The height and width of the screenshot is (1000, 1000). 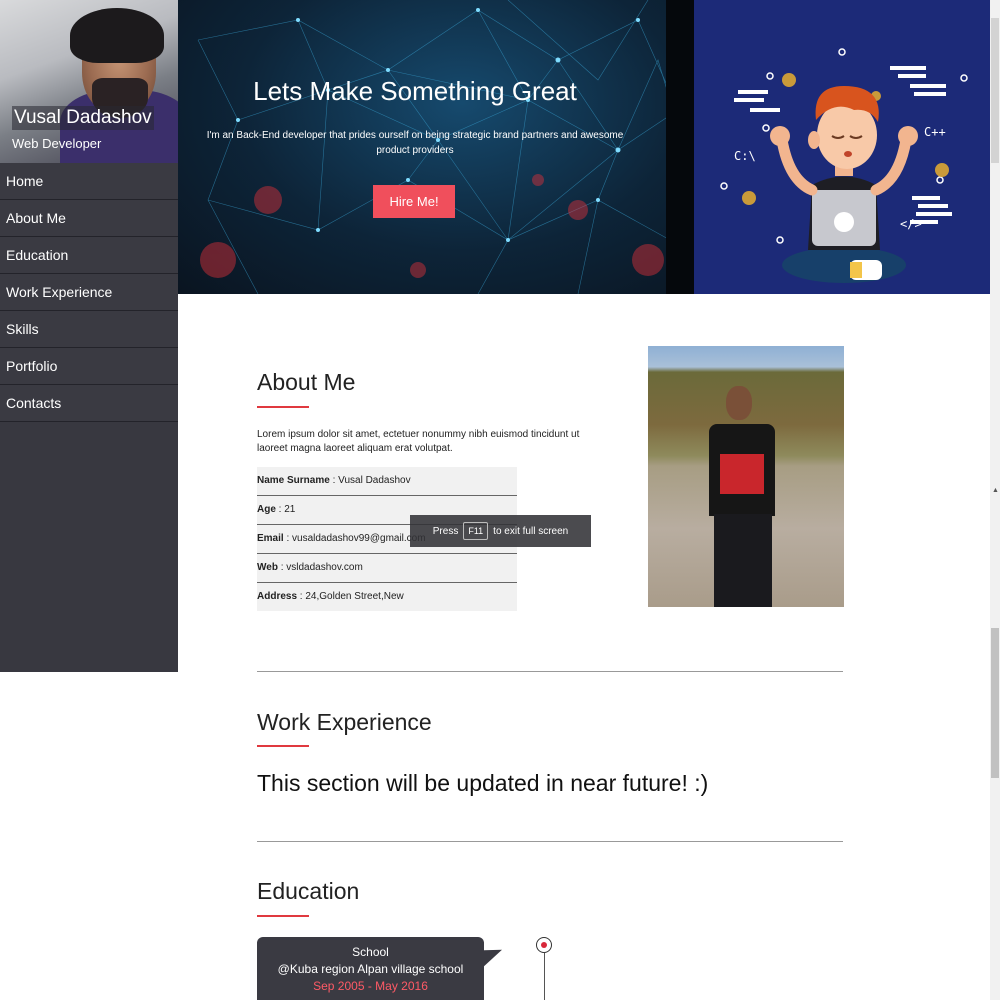 I want to click on scrollbar-thumb, so click(x=995, y=703).